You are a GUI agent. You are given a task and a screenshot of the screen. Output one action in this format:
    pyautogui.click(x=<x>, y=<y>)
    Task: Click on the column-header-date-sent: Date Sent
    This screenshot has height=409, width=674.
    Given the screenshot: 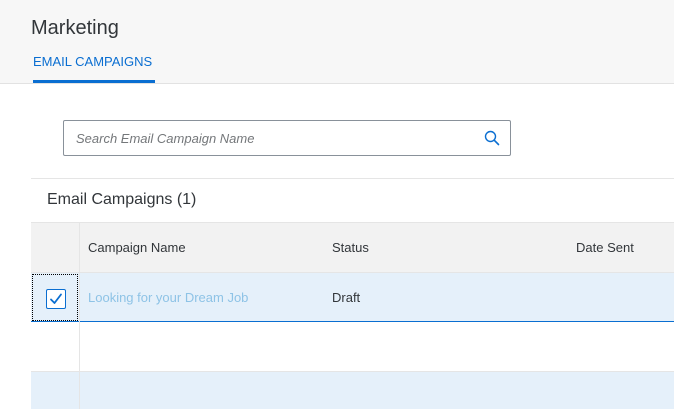 What is the action you would take?
    pyautogui.click(x=605, y=248)
    